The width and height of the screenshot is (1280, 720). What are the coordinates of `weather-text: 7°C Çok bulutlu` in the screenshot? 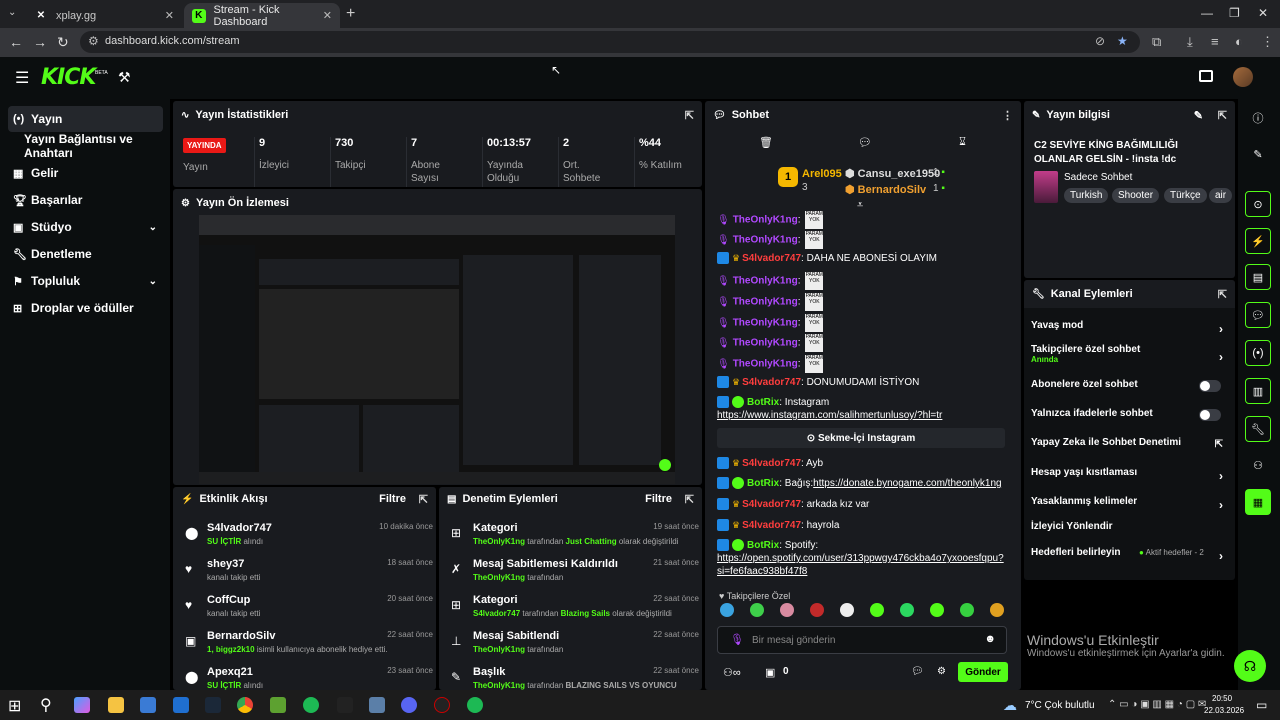 It's located at (1060, 705).